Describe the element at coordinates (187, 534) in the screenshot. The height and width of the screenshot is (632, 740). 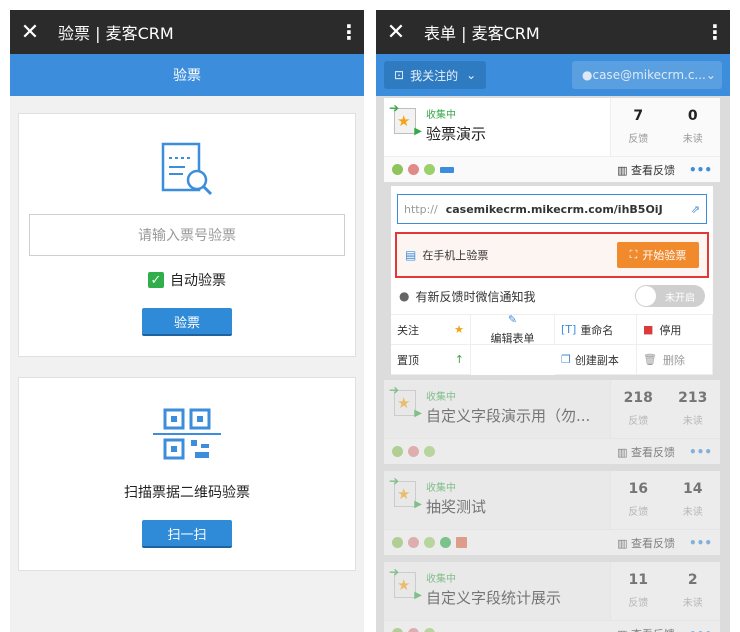
I see `scan-button: 扫一扫` at that location.